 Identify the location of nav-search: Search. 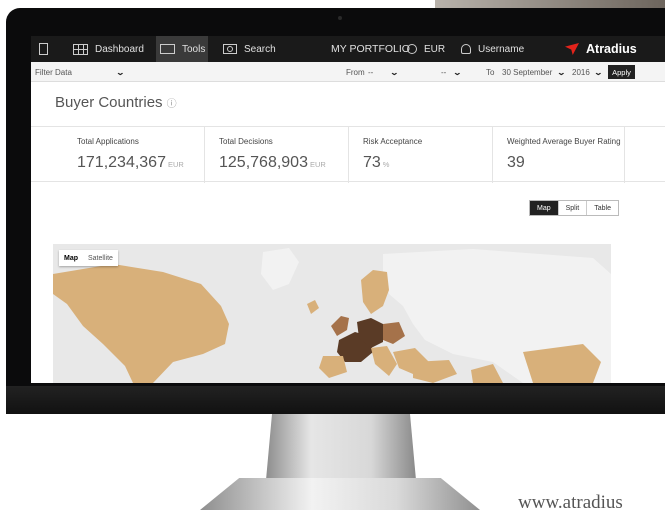
(249, 49).